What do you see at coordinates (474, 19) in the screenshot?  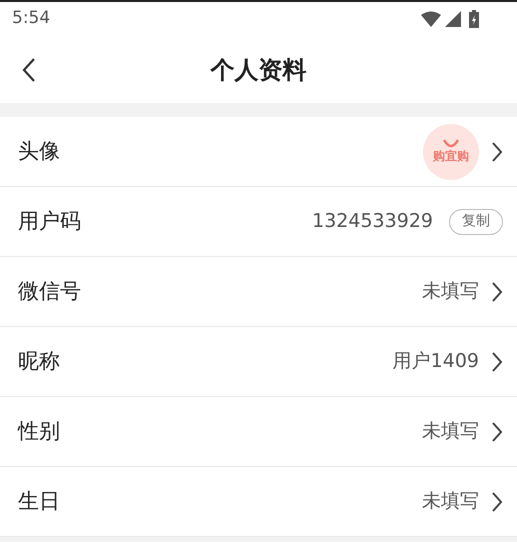 I see `battery-icon` at bounding box center [474, 19].